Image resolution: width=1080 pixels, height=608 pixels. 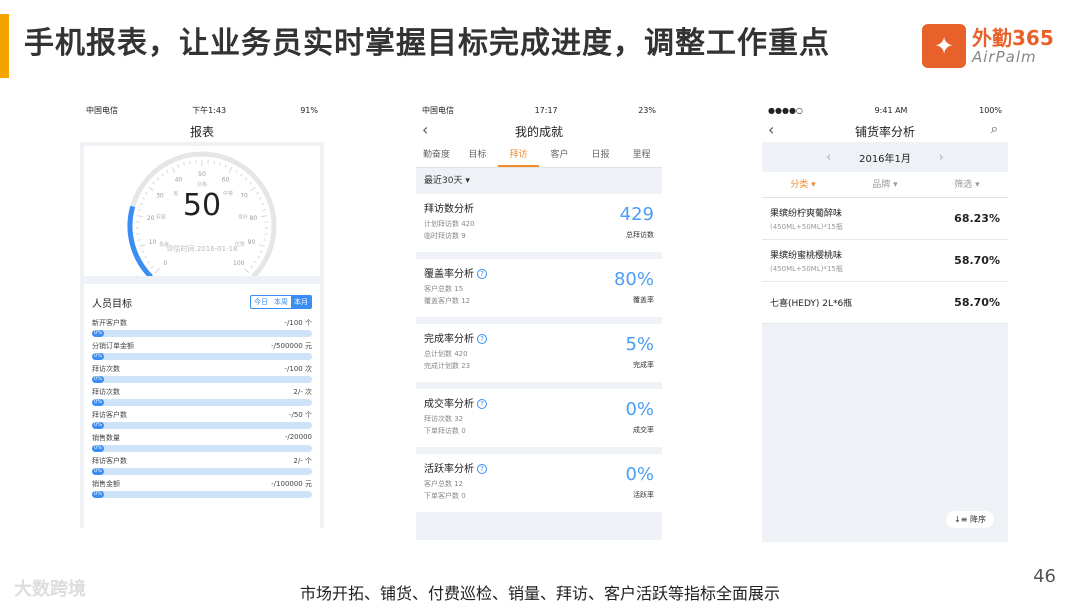 I want to click on signal-icon: ●●●●○, so click(x=785, y=110).